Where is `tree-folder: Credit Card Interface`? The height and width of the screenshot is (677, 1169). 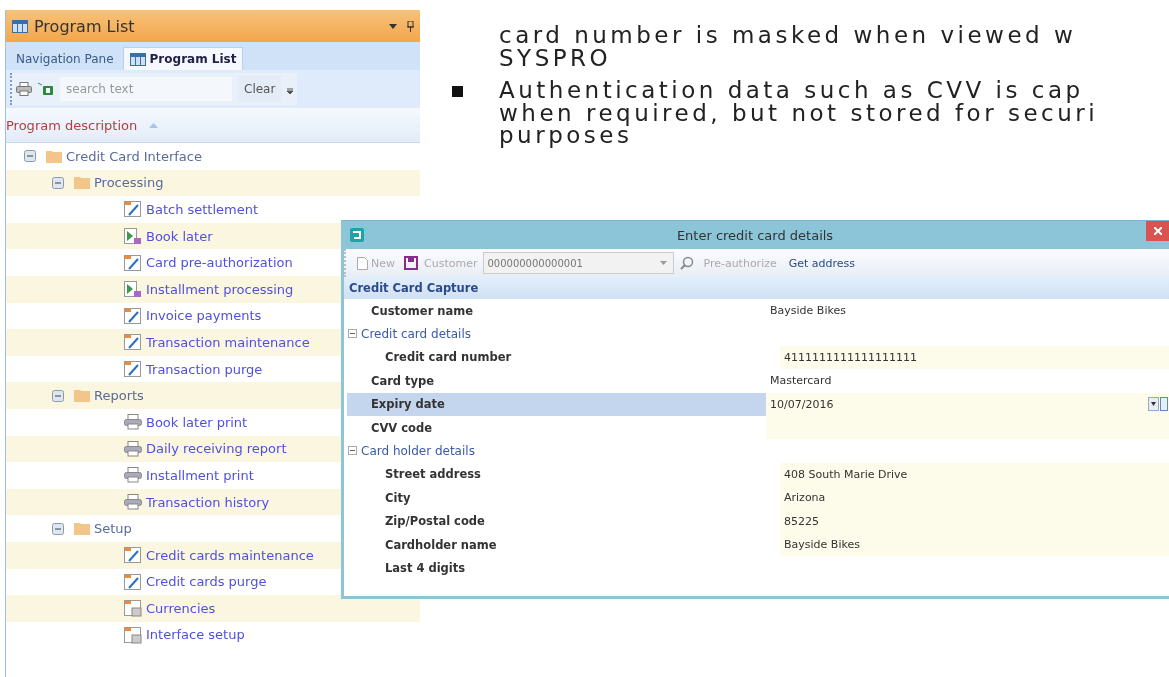 tree-folder: Credit Card Interface is located at coordinates (134, 156).